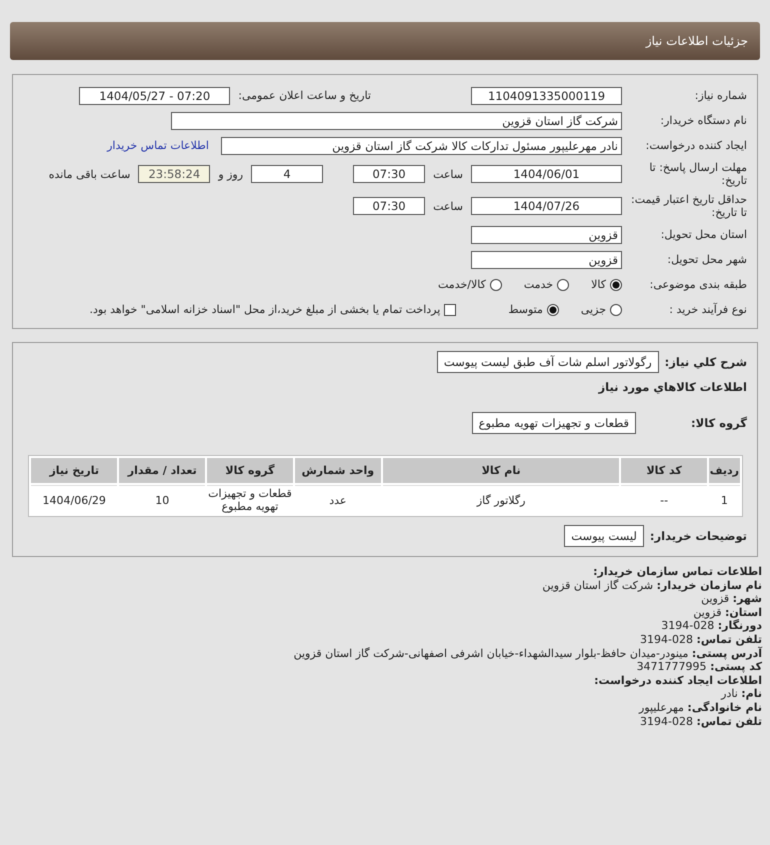 The image size is (770, 845). Describe the element at coordinates (250, 499) in the screenshot. I see `table-cell: قطعات و تجهیزات تهویه مطبوع` at that location.